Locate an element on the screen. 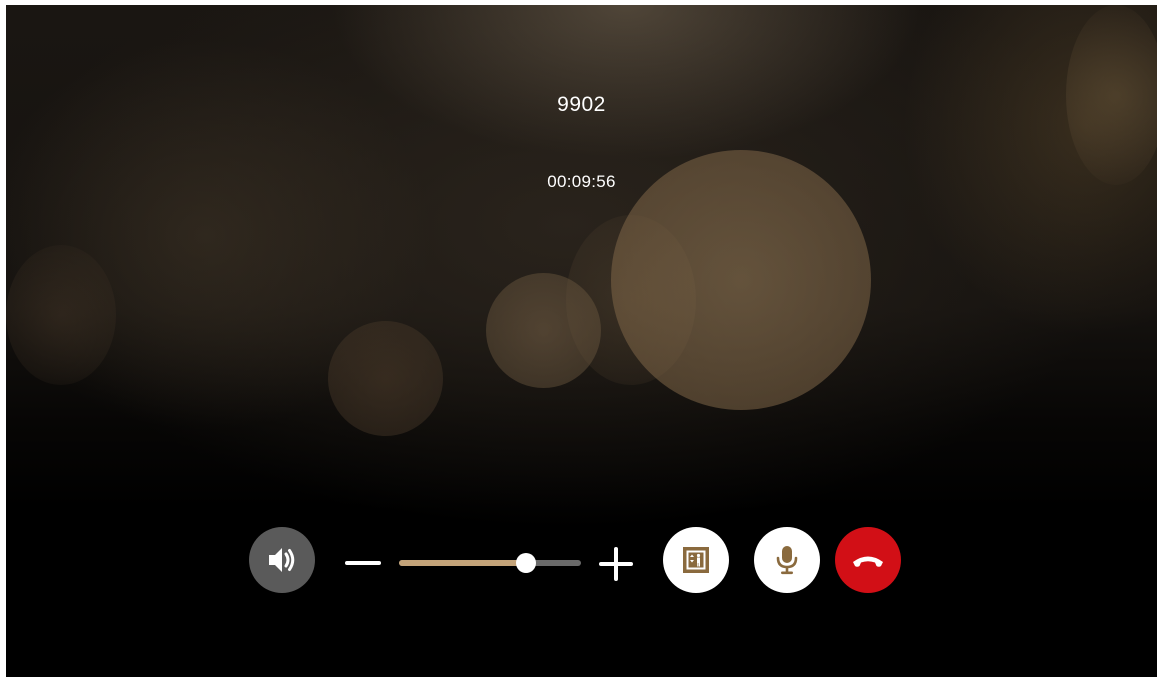 The width and height of the screenshot is (1160, 680). hang-up-button is located at coordinates (868, 560).